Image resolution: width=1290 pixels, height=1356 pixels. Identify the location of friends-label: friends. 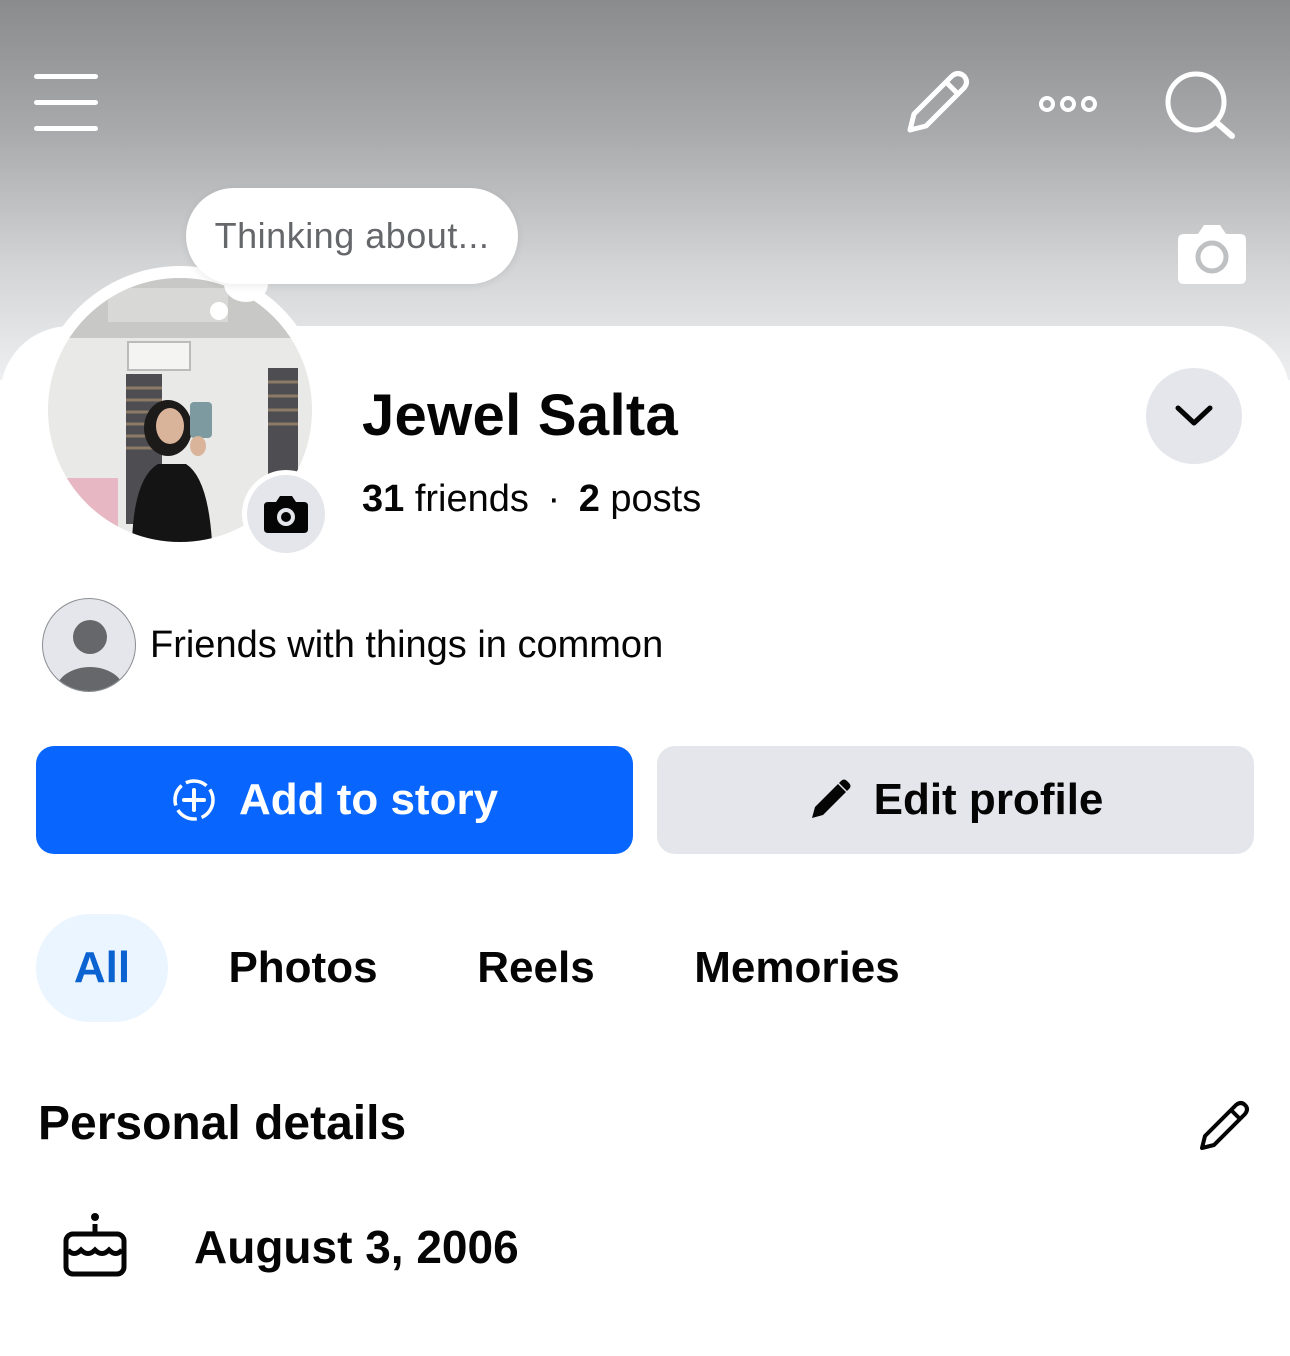
(471, 499).